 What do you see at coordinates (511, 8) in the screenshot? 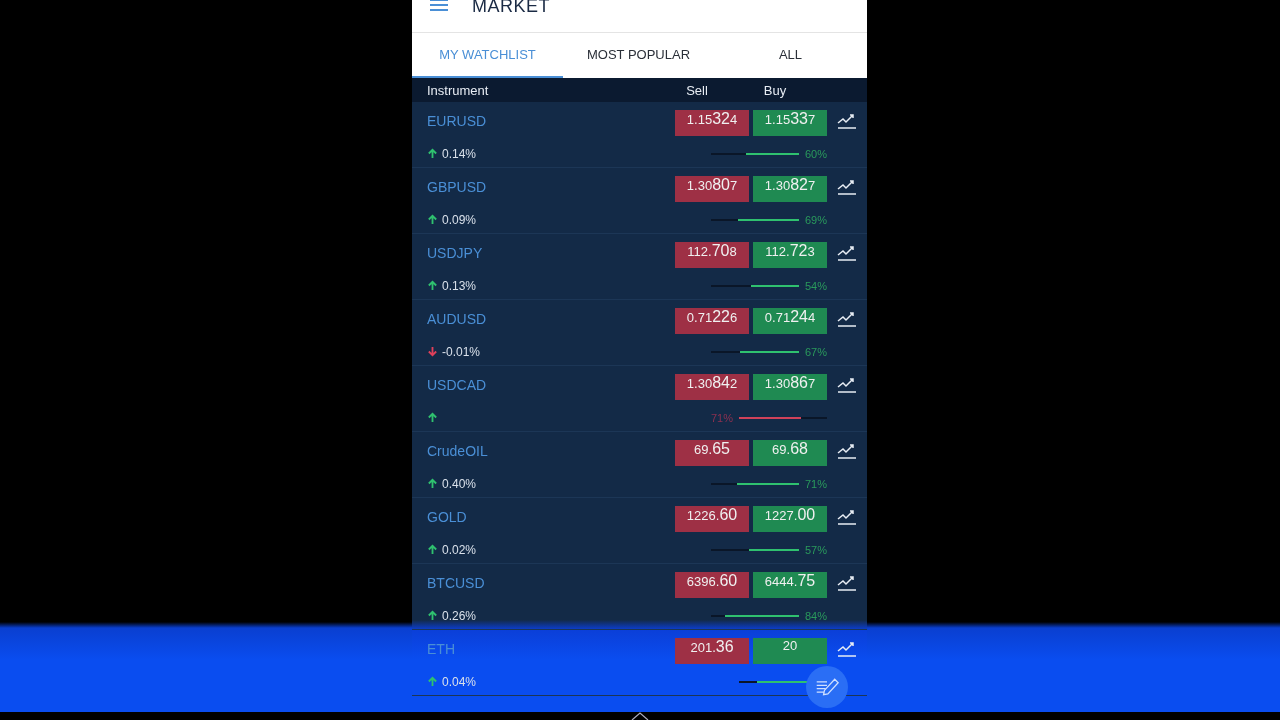
I see `page-title: MARKET` at bounding box center [511, 8].